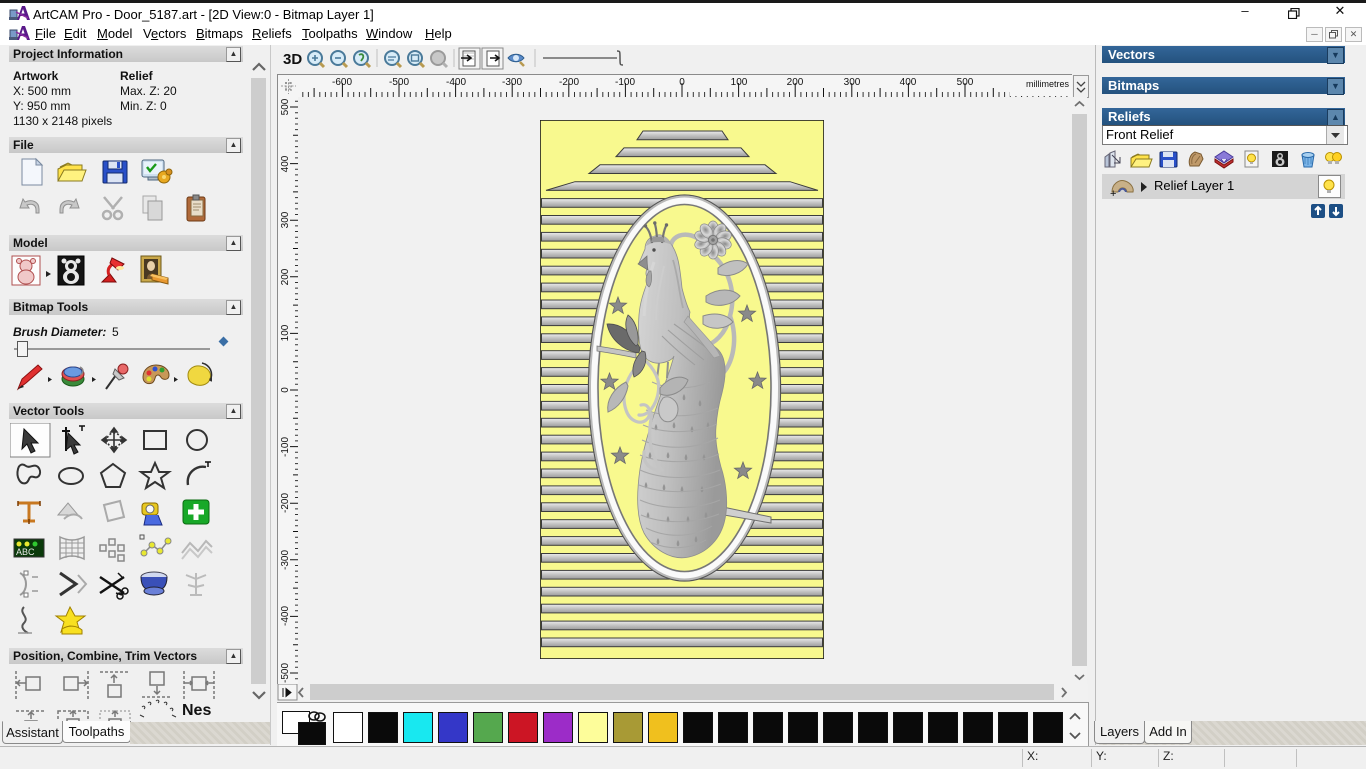 The height and width of the screenshot is (769, 1366). I want to click on svg-text: Nes, so click(196, 710).